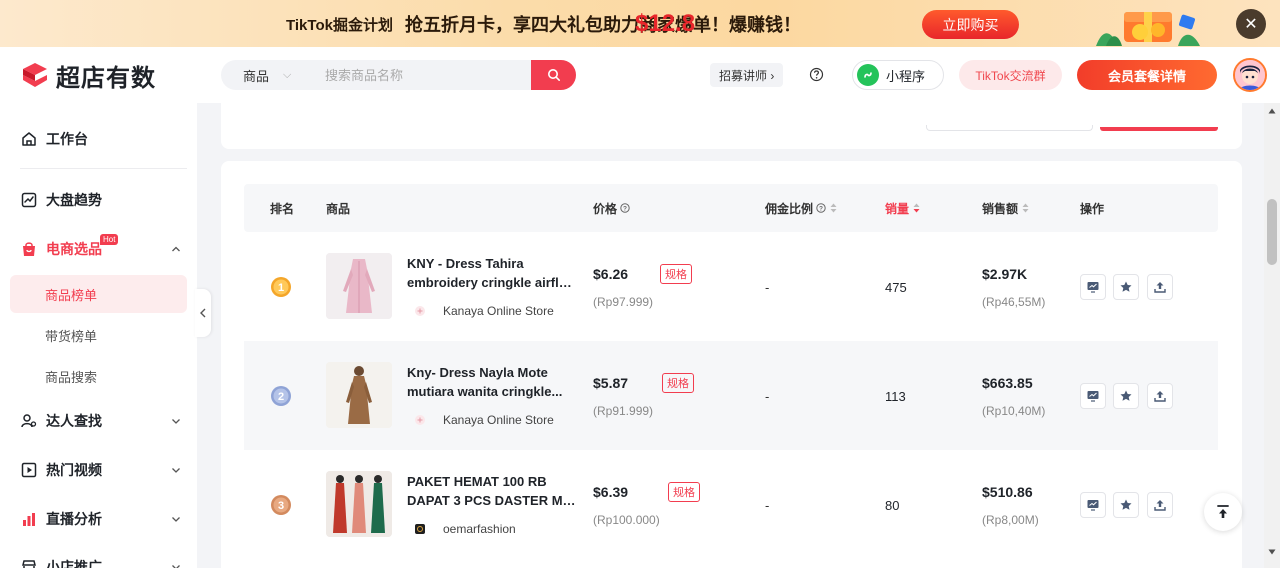 Image resolution: width=1280 pixels, height=568 pixels. Describe the element at coordinates (605, 208) in the screenshot. I see `col-price-label: 价格` at that location.